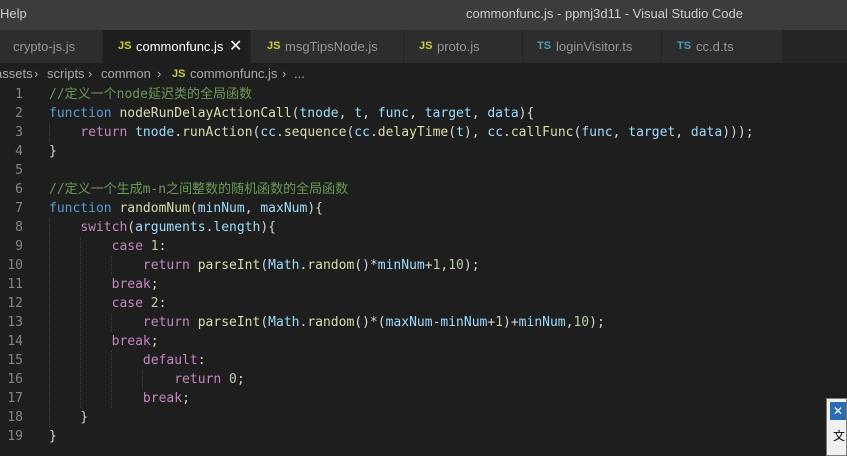  Describe the element at coordinates (16, 74) in the screenshot. I see `breadcrumb-item-assets: assets` at that location.